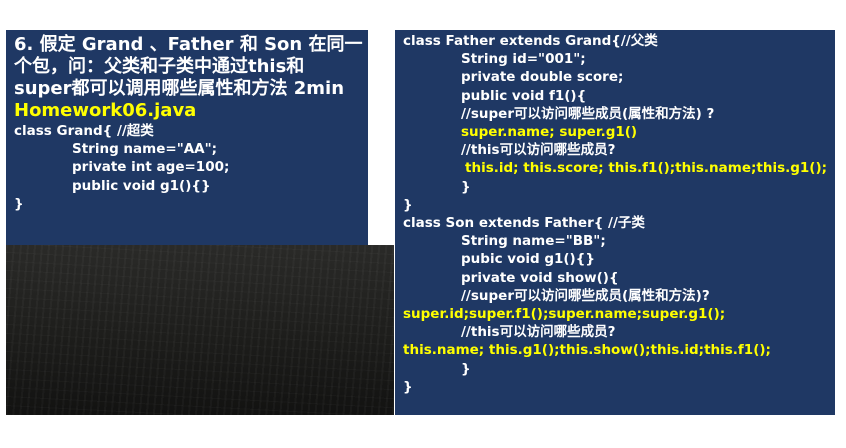 The width and height of the screenshot is (846, 448). Describe the element at coordinates (151, 167) in the screenshot. I see `grand-field-age: private int age=100;` at that location.